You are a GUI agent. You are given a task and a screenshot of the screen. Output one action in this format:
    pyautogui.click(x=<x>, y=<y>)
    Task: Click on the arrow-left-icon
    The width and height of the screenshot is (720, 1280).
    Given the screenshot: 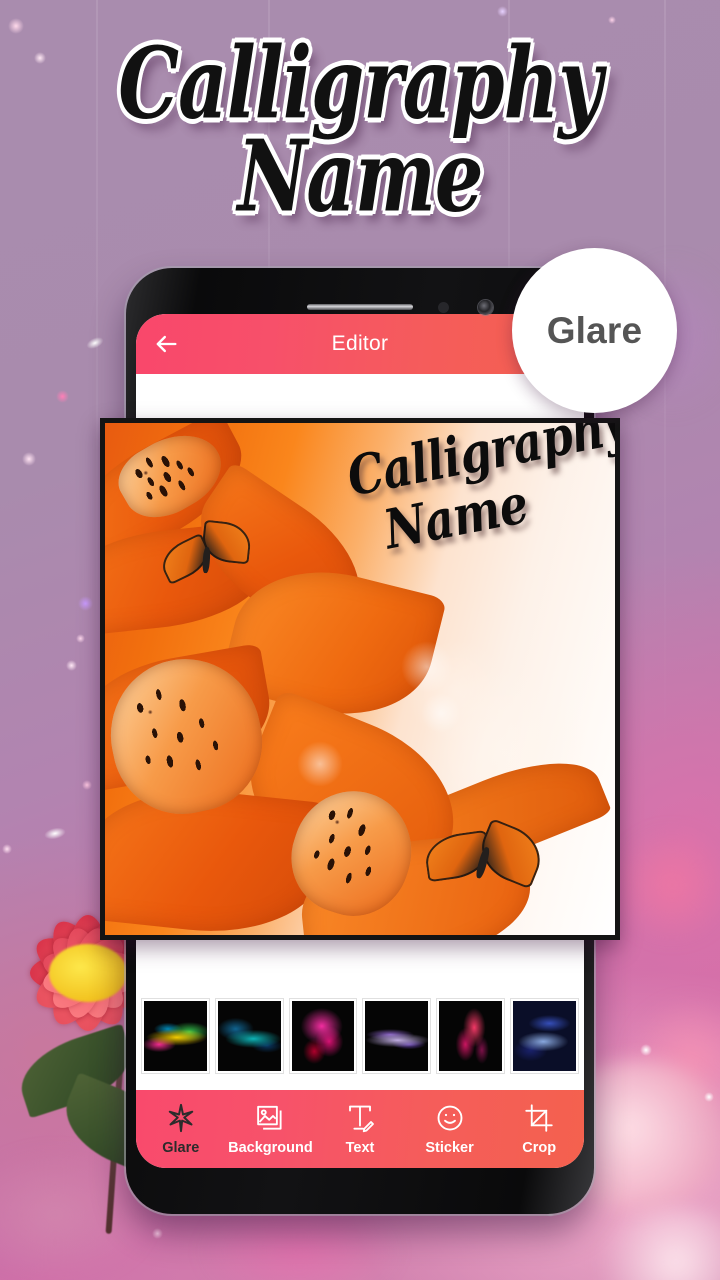 What is the action you would take?
    pyautogui.click(x=166, y=344)
    